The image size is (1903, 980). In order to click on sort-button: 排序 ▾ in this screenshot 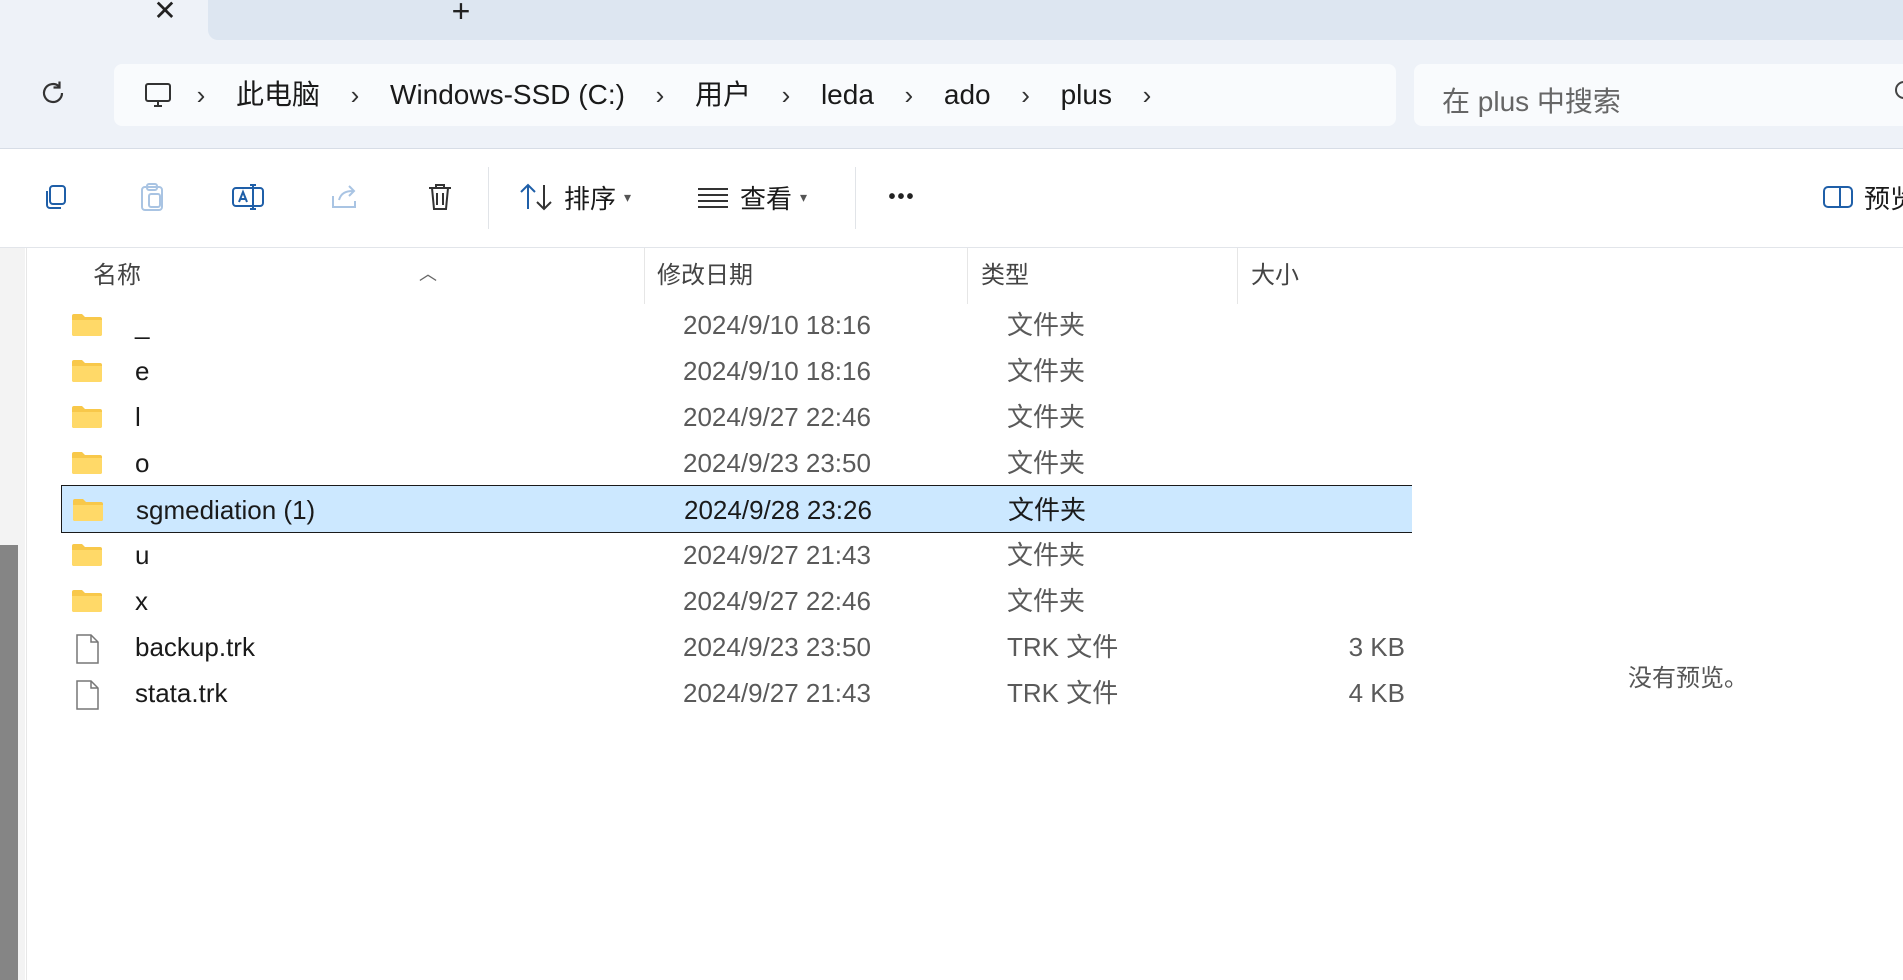, I will do `click(584, 197)`.